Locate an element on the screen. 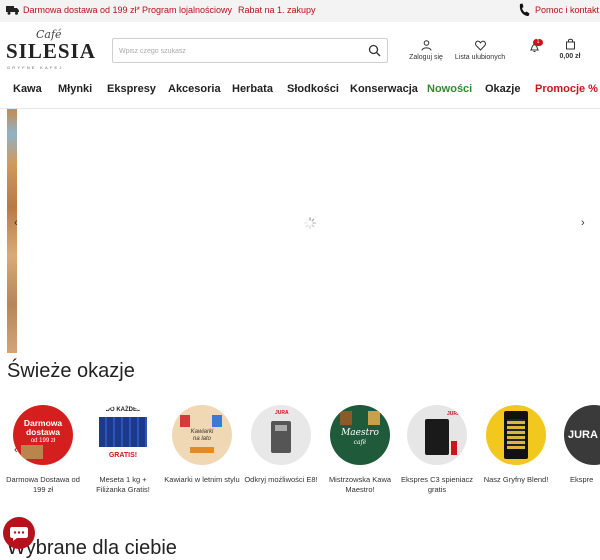  deal-tile: Maestro café Mistrzowska Kawa Maestro! is located at coordinates (360, 450).